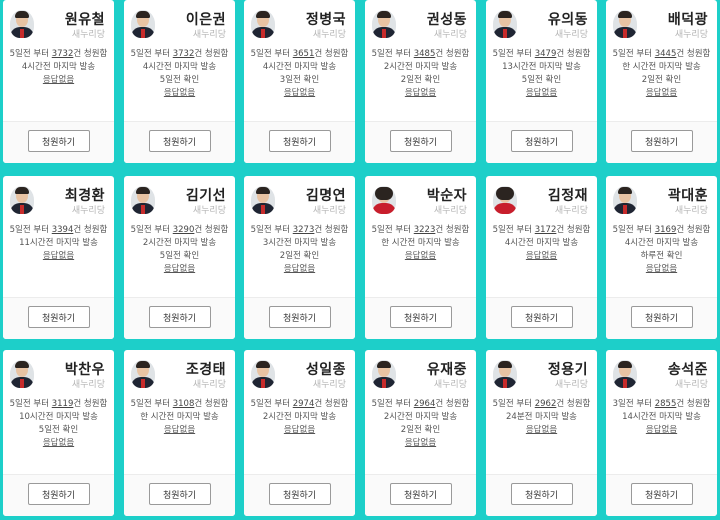 This screenshot has width=720, height=520. I want to click on lawmaker-name: 정병국, so click(325, 20).